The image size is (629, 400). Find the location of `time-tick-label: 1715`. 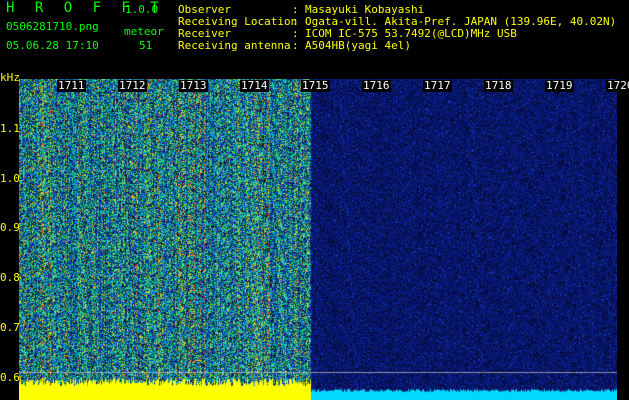

time-tick-label: 1715 is located at coordinates (315, 85).